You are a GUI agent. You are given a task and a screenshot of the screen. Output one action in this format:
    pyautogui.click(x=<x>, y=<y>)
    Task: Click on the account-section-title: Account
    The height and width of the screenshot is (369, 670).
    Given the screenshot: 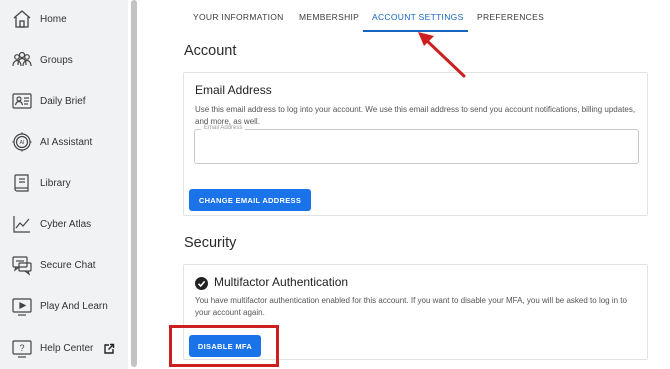 What is the action you would take?
    pyautogui.click(x=210, y=51)
    